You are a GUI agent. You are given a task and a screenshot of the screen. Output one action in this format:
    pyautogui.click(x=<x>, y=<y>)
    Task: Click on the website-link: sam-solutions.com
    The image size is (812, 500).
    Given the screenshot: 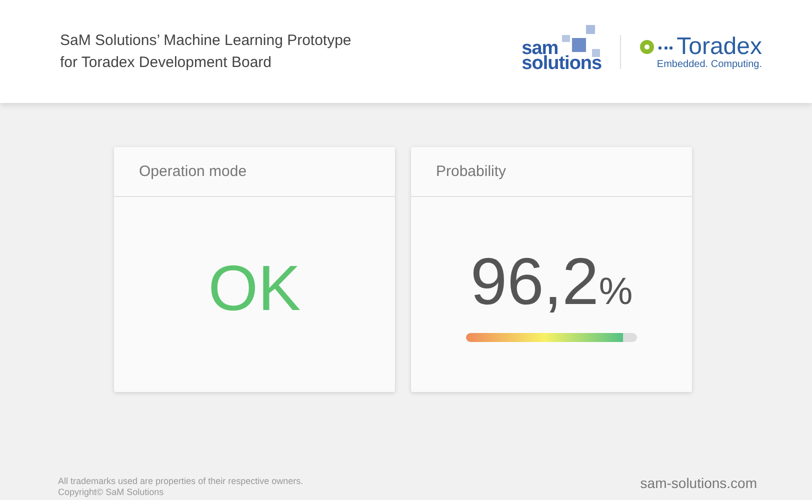 What is the action you would take?
    pyautogui.click(x=698, y=486)
    